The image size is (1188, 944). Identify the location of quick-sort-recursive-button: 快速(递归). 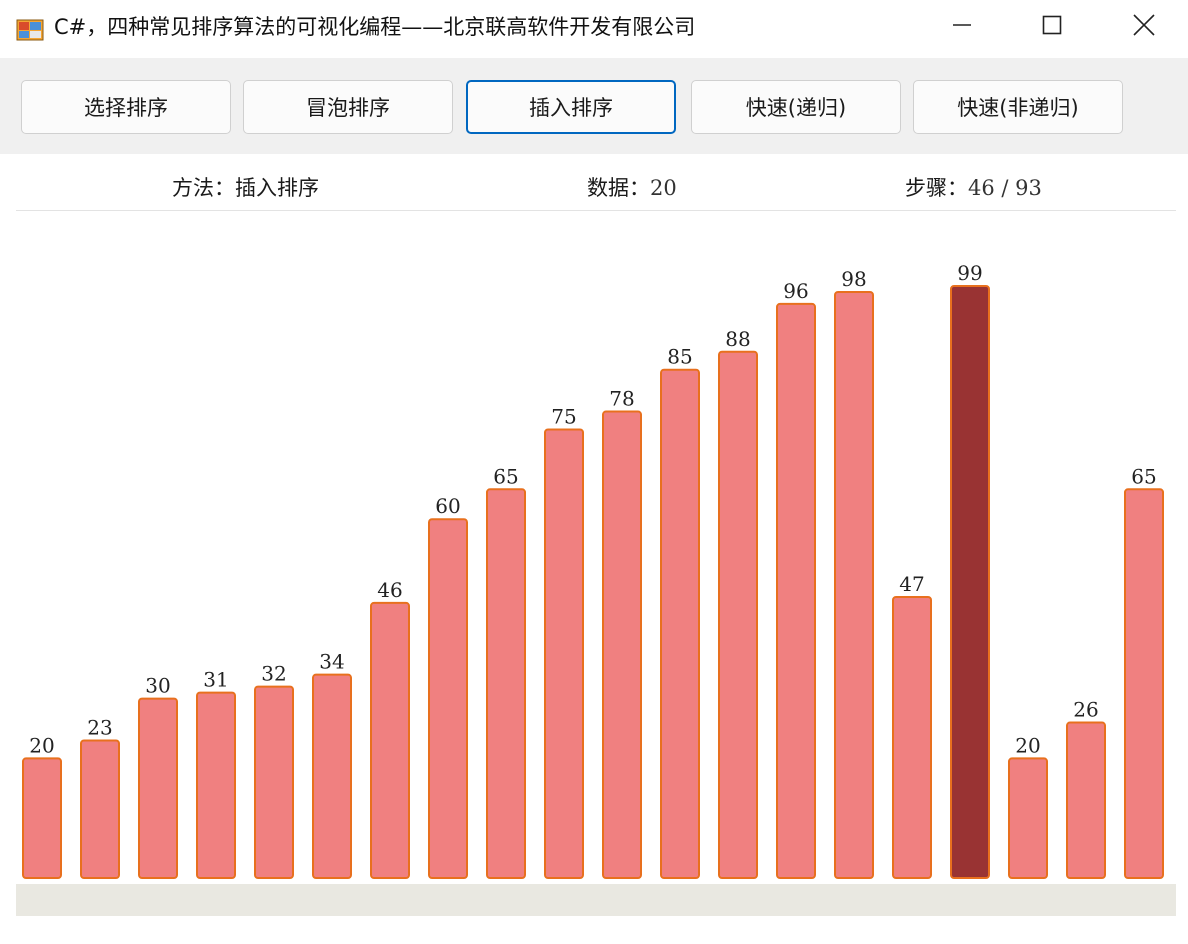
(796, 107).